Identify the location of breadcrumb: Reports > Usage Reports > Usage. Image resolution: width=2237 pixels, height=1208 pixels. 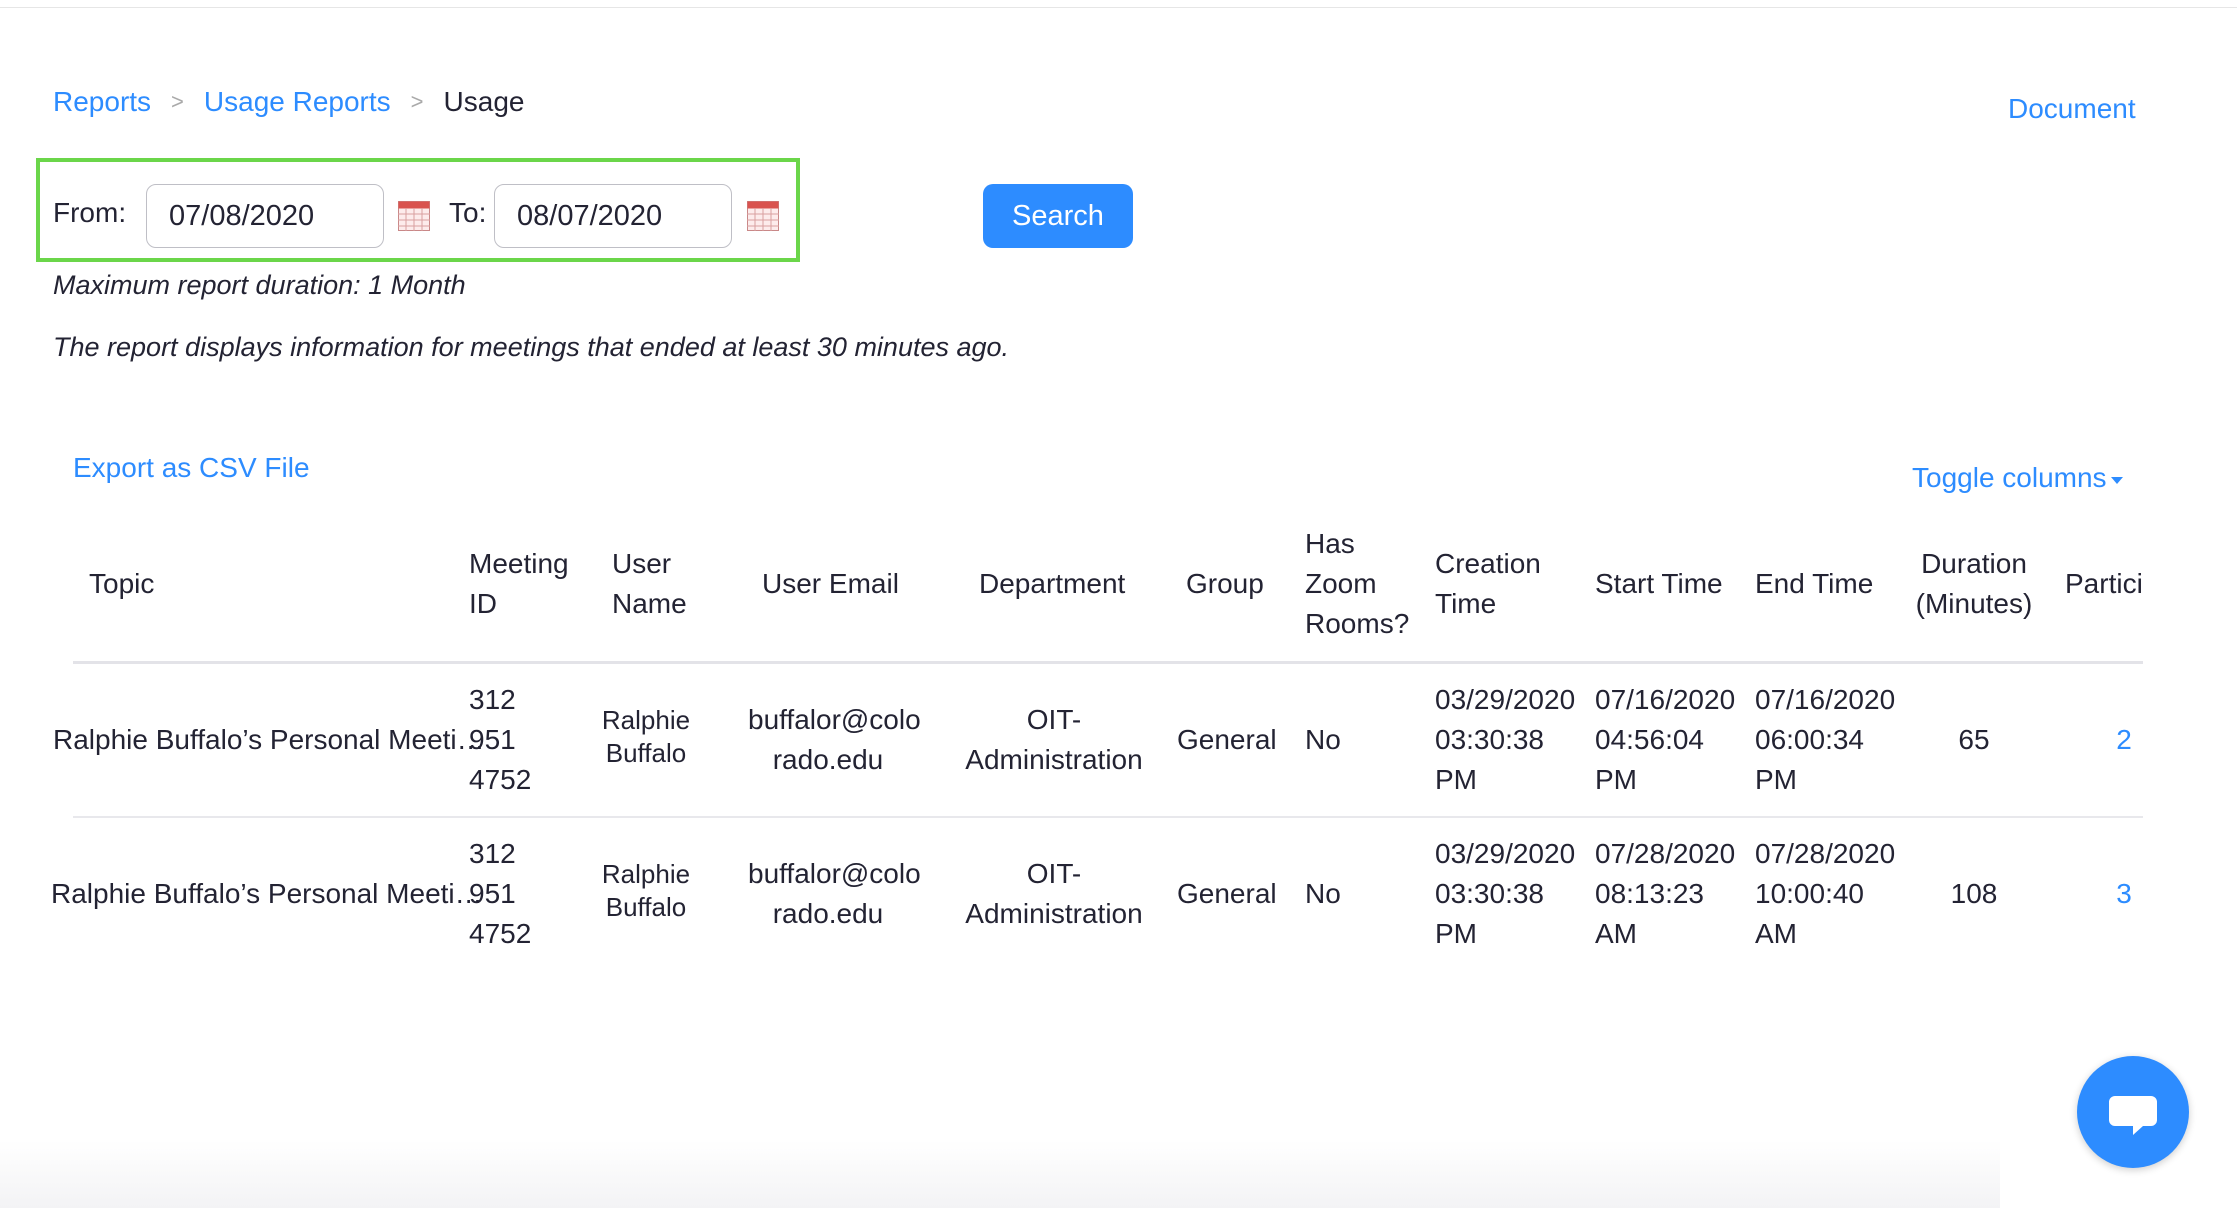
(288, 102).